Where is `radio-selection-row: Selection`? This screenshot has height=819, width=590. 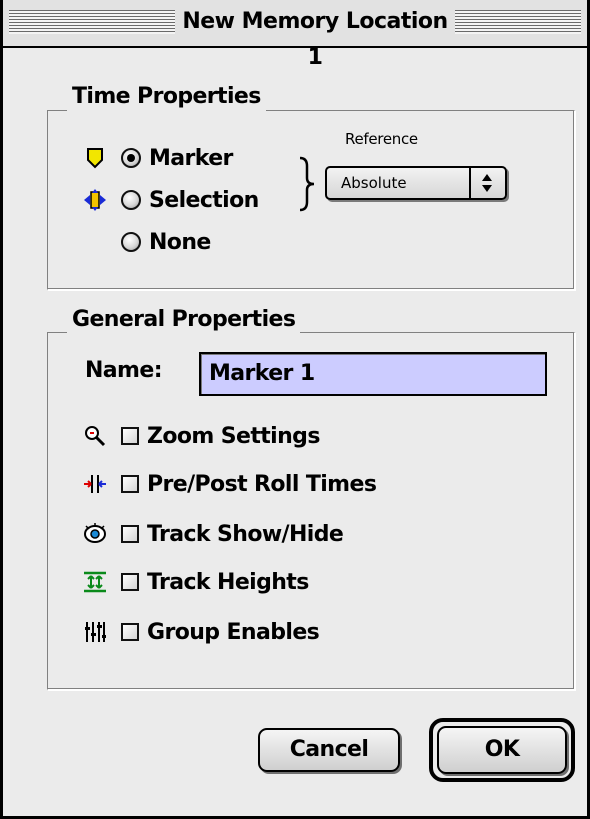
radio-selection-row: Selection is located at coordinates (171, 200).